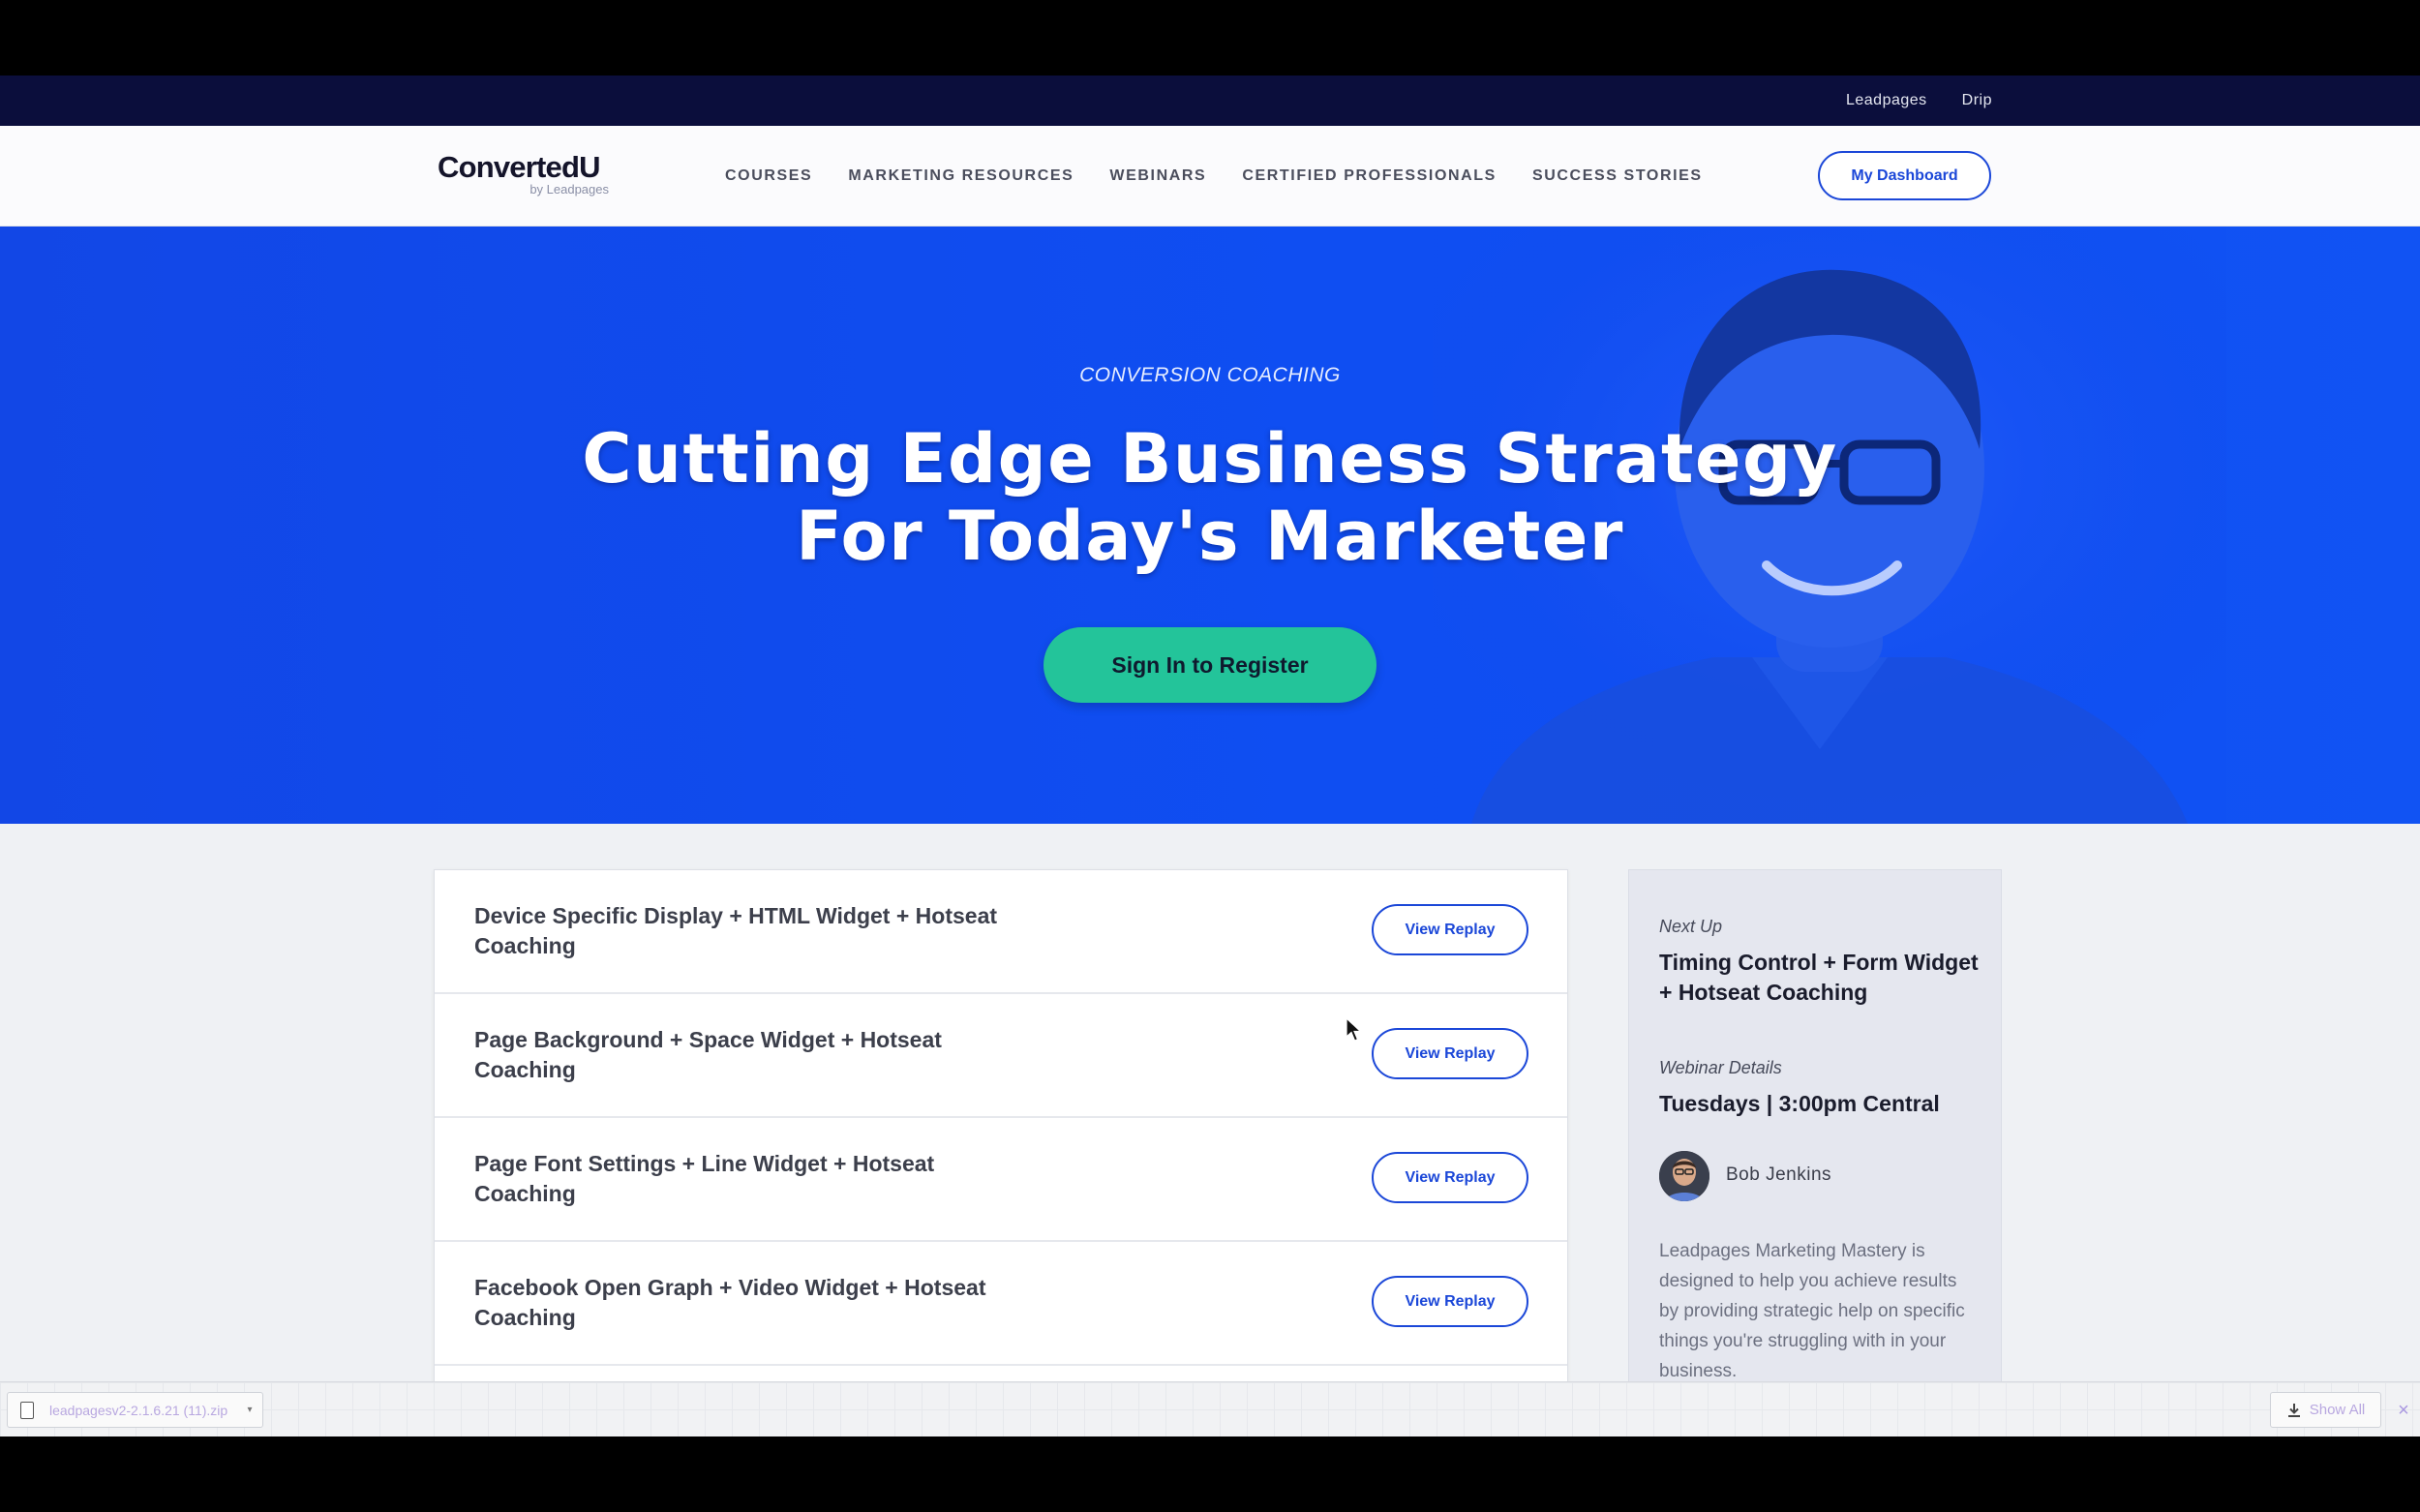  What do you see at coordinates (1369, 176) in the screenshot?
I see `nav-item-certified-professionals: CERTIFIED PROFESSIONALS` at bounding box center [1369, 176].